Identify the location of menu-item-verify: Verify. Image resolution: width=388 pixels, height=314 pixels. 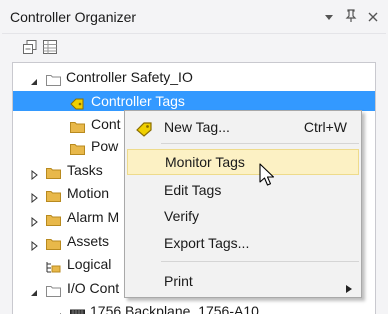
(243, 216).